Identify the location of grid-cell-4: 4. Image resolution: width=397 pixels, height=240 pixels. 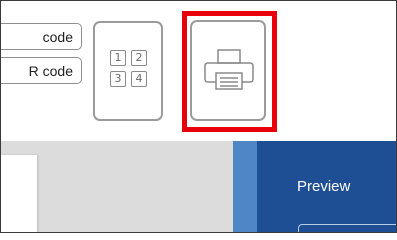
(139, 79).